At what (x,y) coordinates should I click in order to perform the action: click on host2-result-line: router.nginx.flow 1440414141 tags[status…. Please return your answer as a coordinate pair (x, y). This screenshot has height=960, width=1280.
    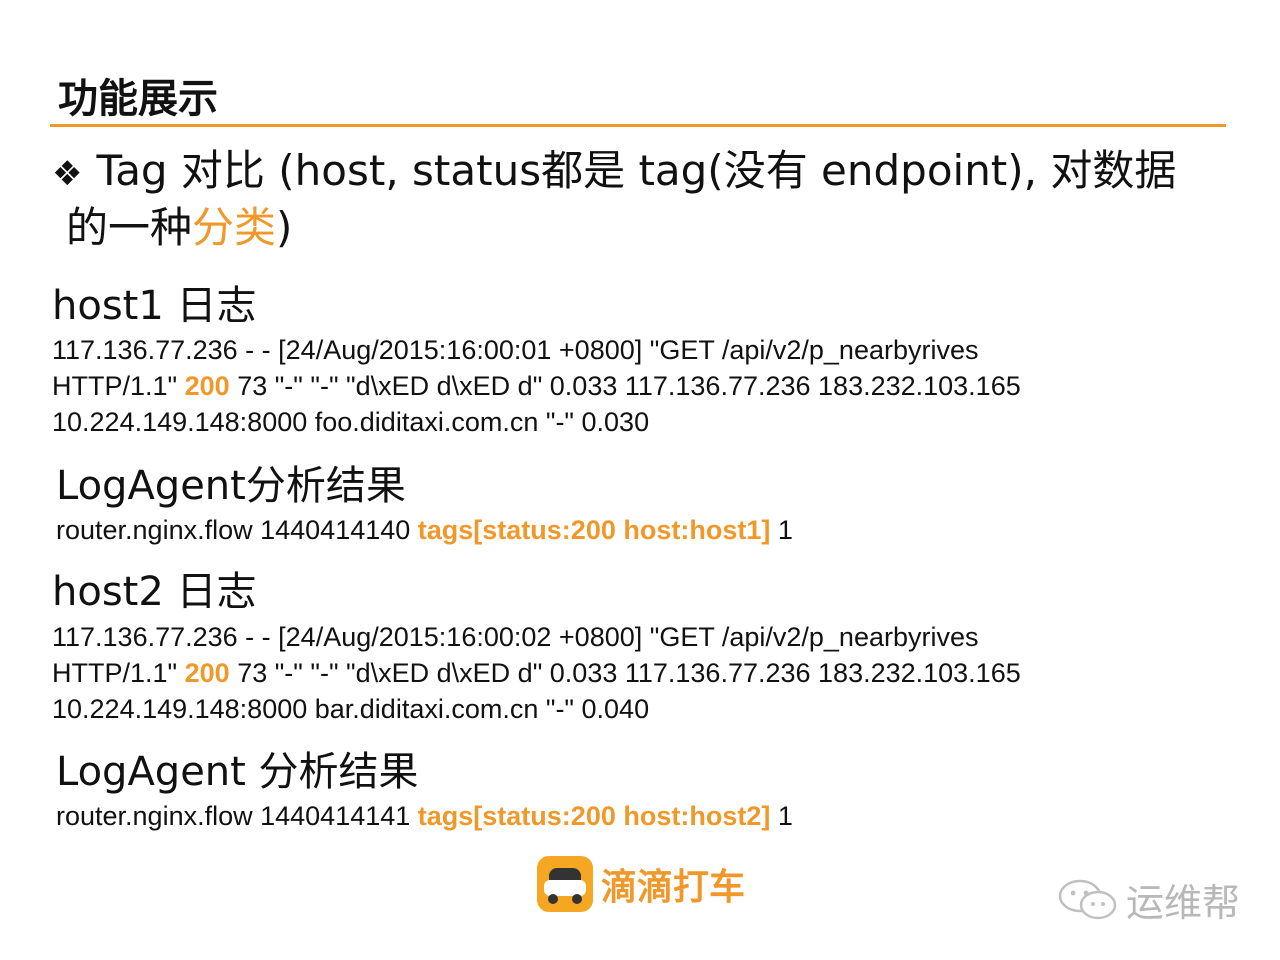
    Looking at the image, I should click on (424, 816).